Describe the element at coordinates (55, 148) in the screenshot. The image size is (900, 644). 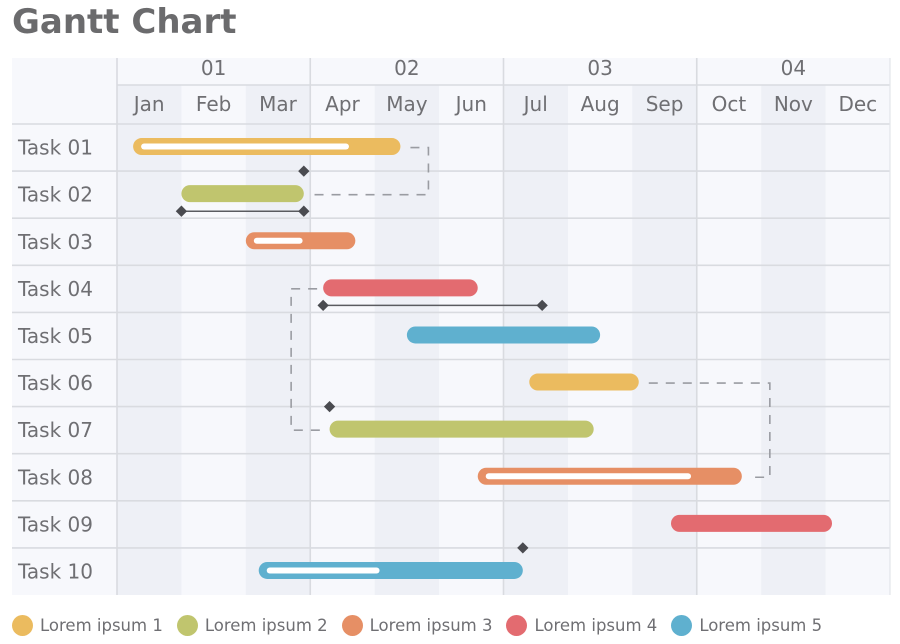
I see `task-label: Task 01` at that location.